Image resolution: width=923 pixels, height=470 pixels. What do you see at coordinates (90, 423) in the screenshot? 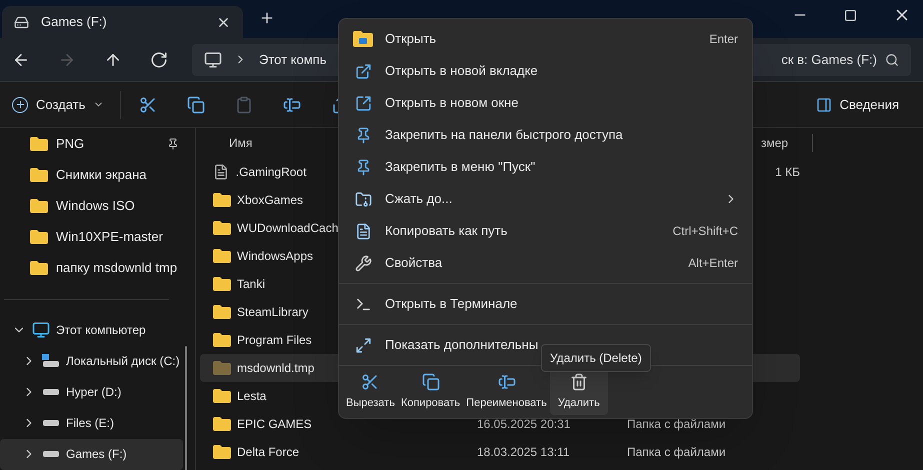
I see `tree-label: Files (E:)` at bounding box center [90, 423].